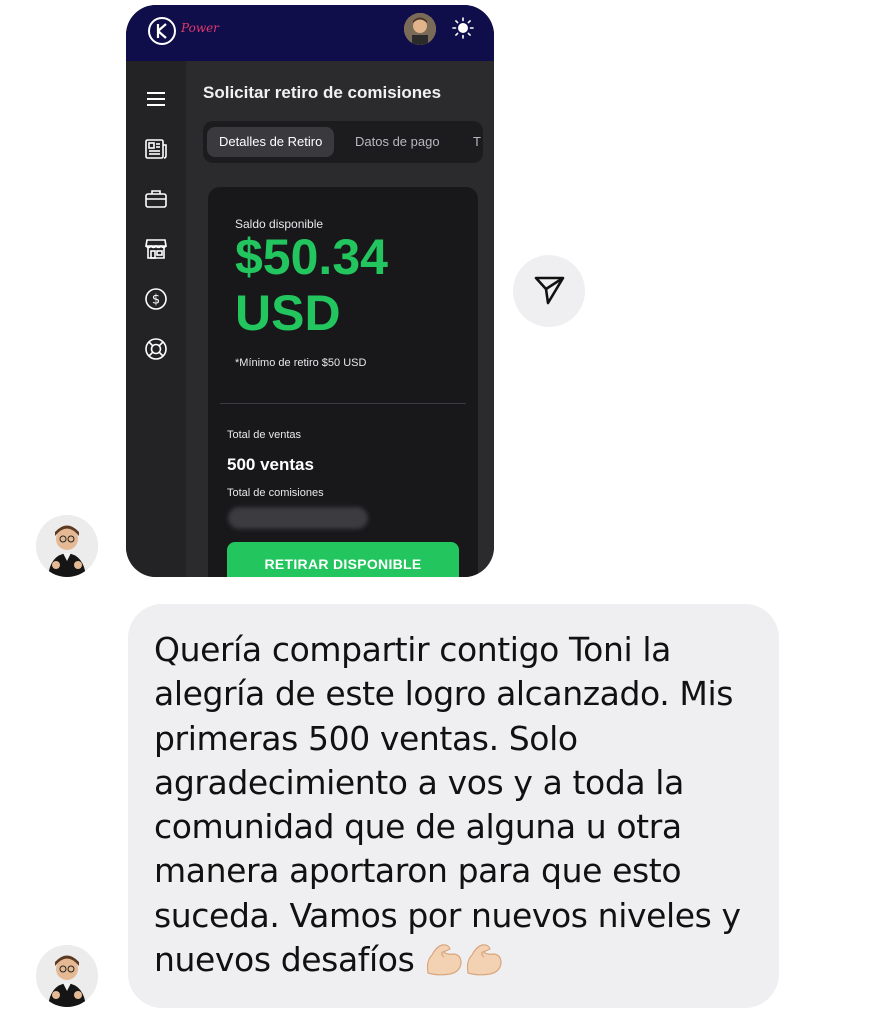 The height and width of the screenshot is (1024, 883). I want to click on app-sidebar: $, so click(156, 319).